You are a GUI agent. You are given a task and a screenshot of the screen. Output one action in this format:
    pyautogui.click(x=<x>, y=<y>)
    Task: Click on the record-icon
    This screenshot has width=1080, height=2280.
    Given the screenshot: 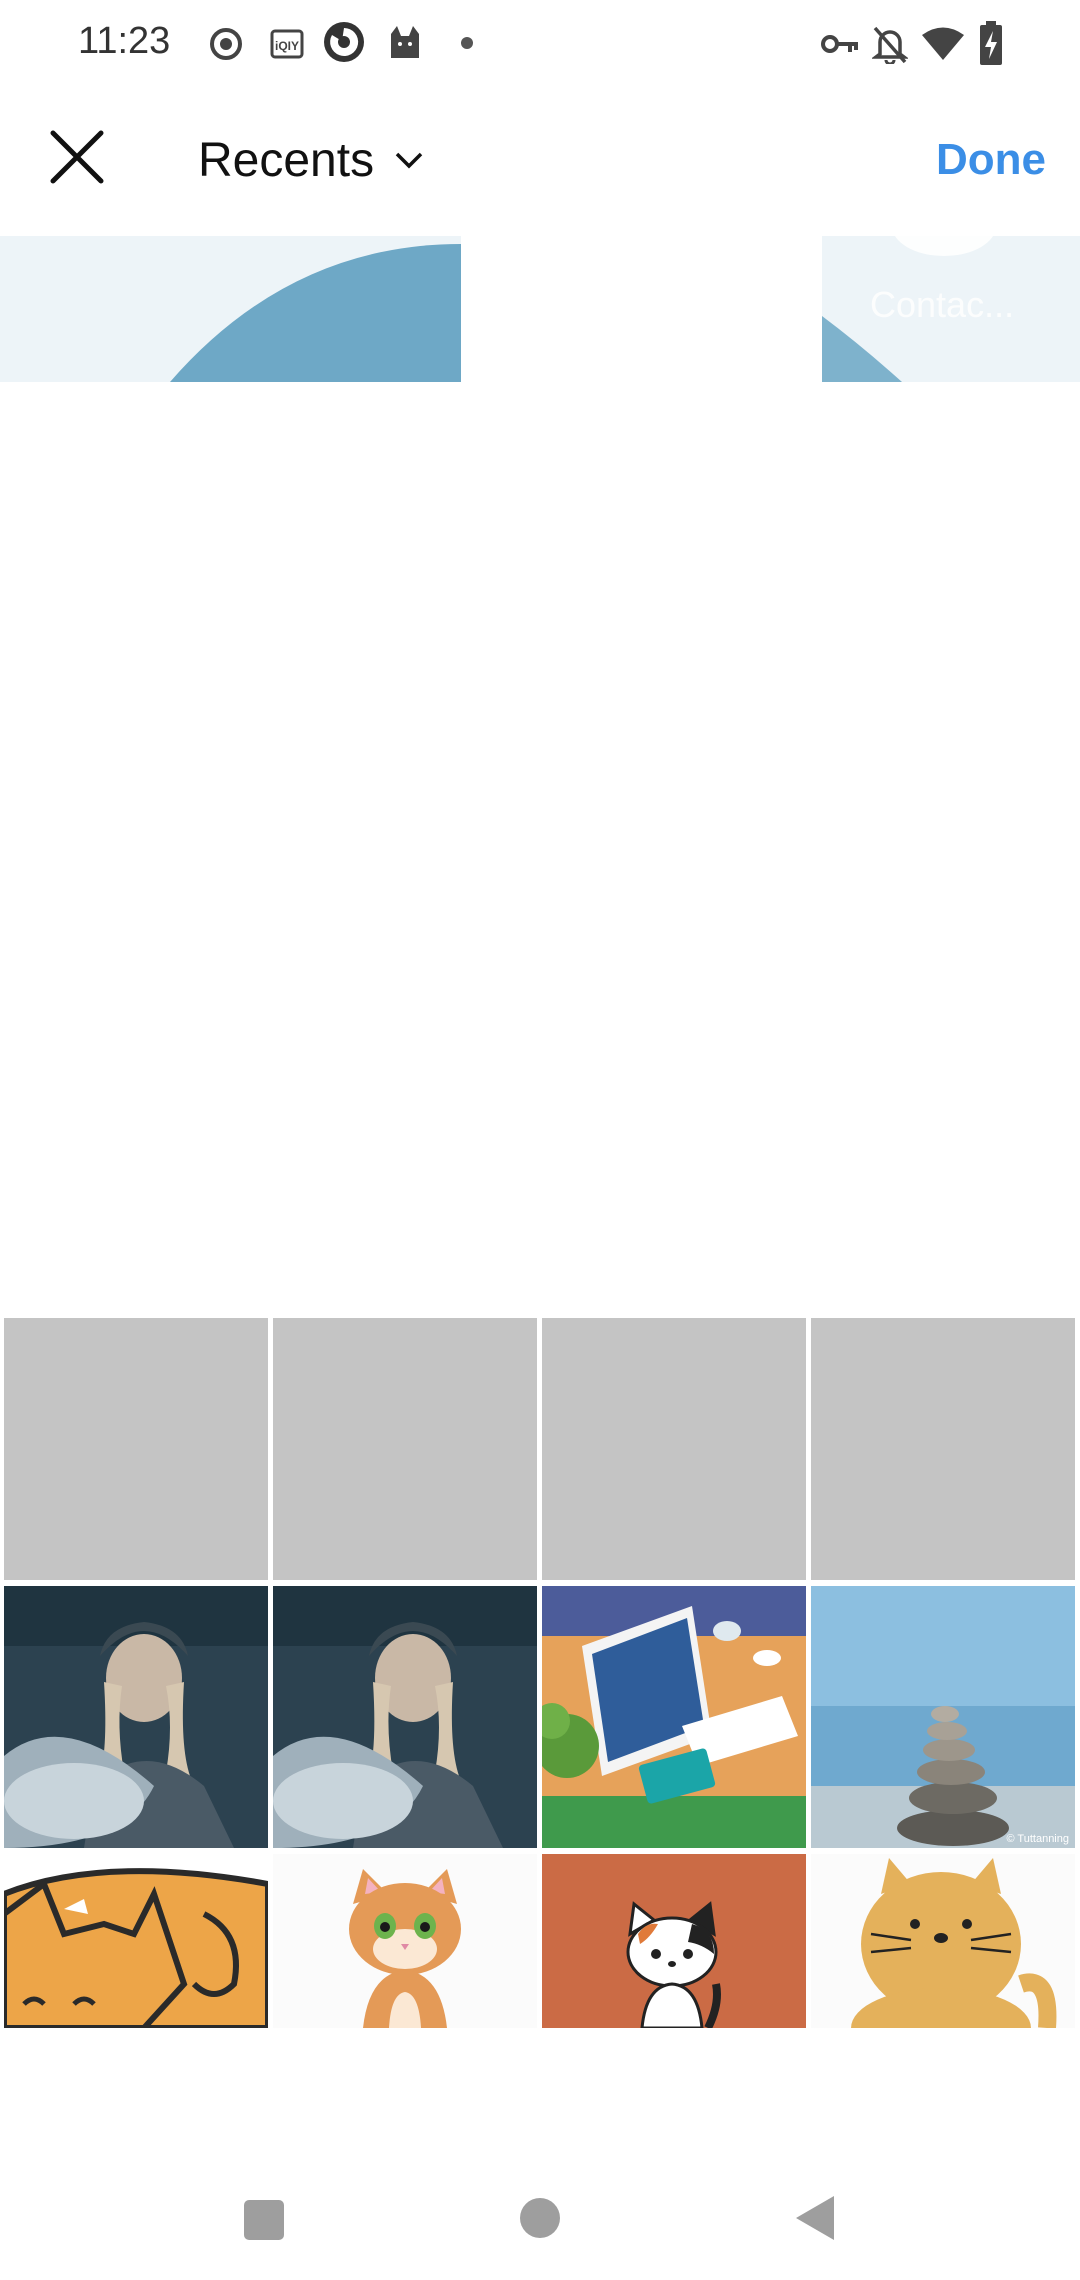 What is the action you would take?
    pyautogui.click(x=226, y=44)
    